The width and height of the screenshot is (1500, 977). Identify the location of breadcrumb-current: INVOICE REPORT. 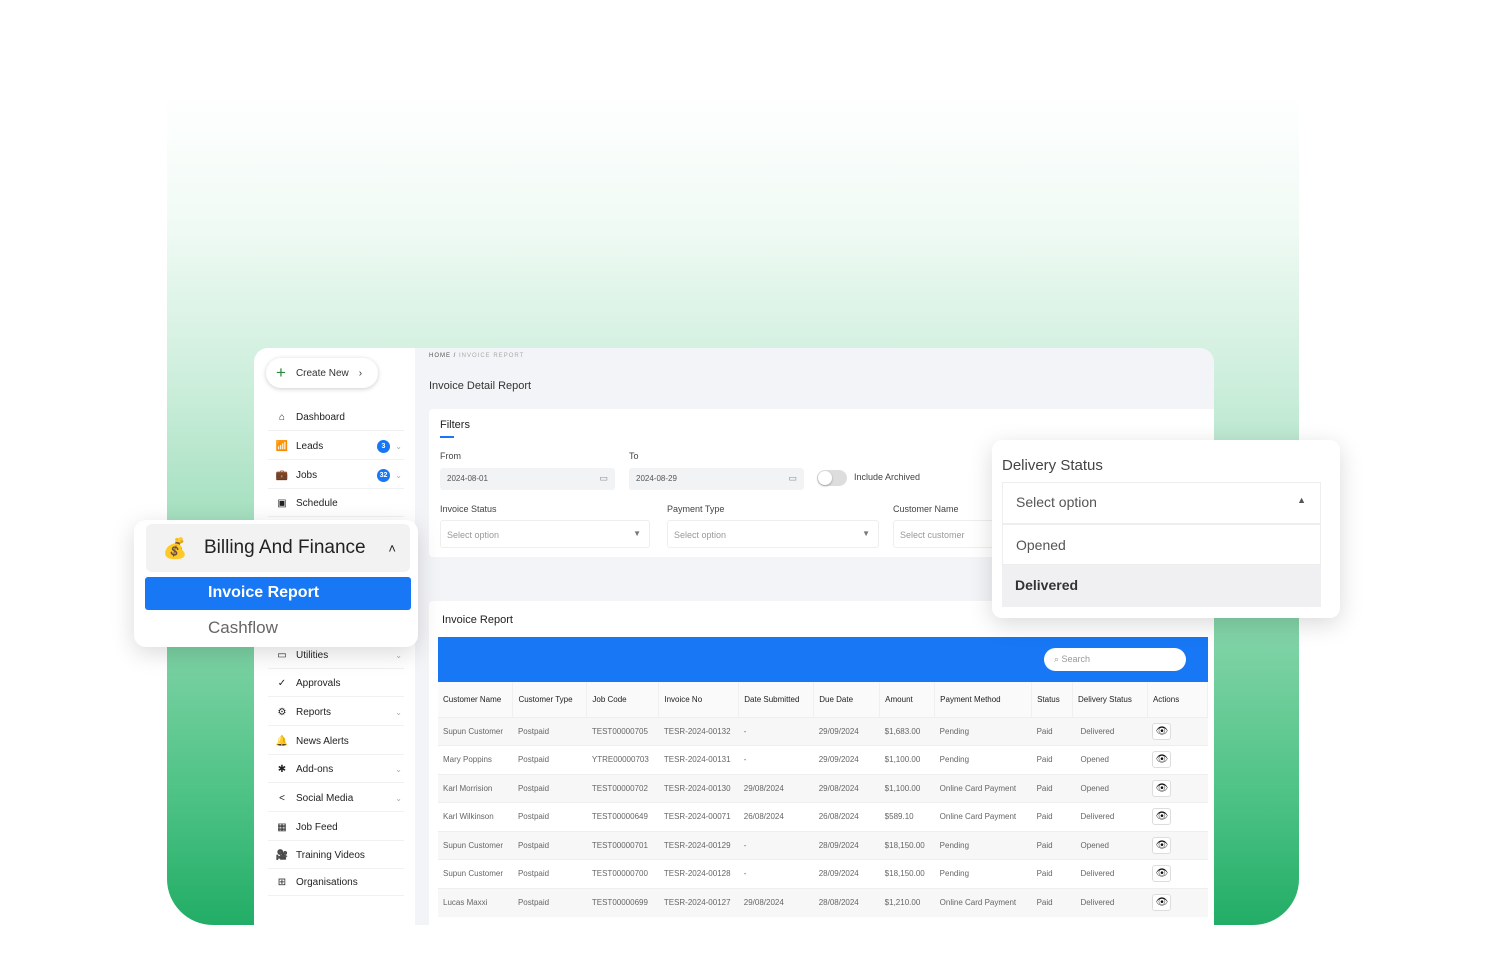
(492, 356).